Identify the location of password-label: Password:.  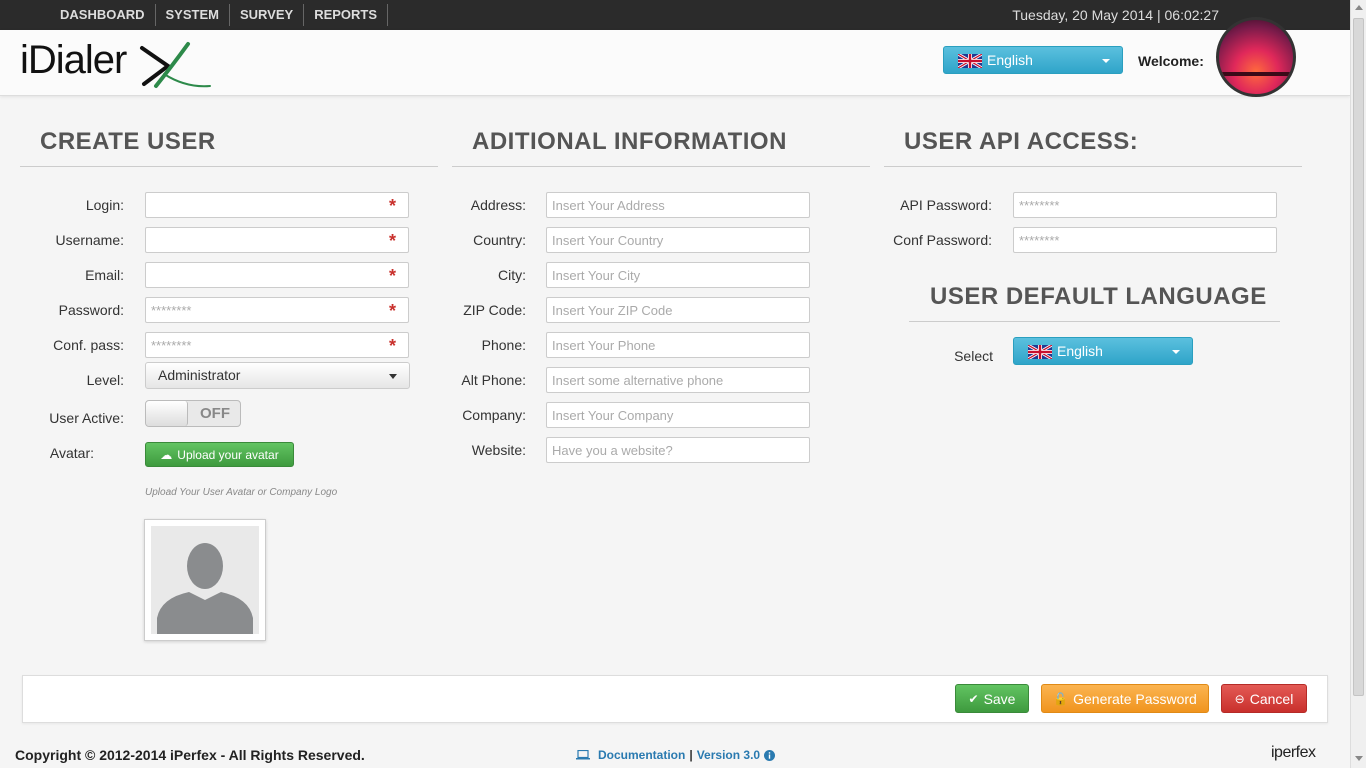
(91, 310).